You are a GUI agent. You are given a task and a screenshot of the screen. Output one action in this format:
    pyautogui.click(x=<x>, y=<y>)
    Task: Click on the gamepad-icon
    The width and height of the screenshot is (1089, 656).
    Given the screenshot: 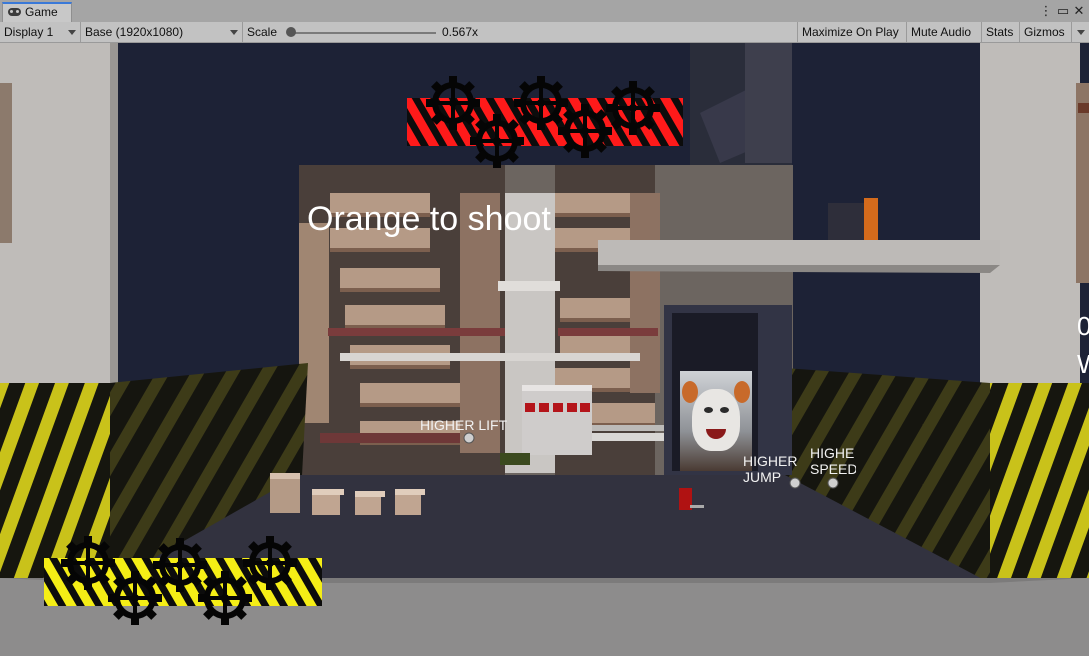 What is the action you would take?
    pyautogui.click(x=14, y=12)
    